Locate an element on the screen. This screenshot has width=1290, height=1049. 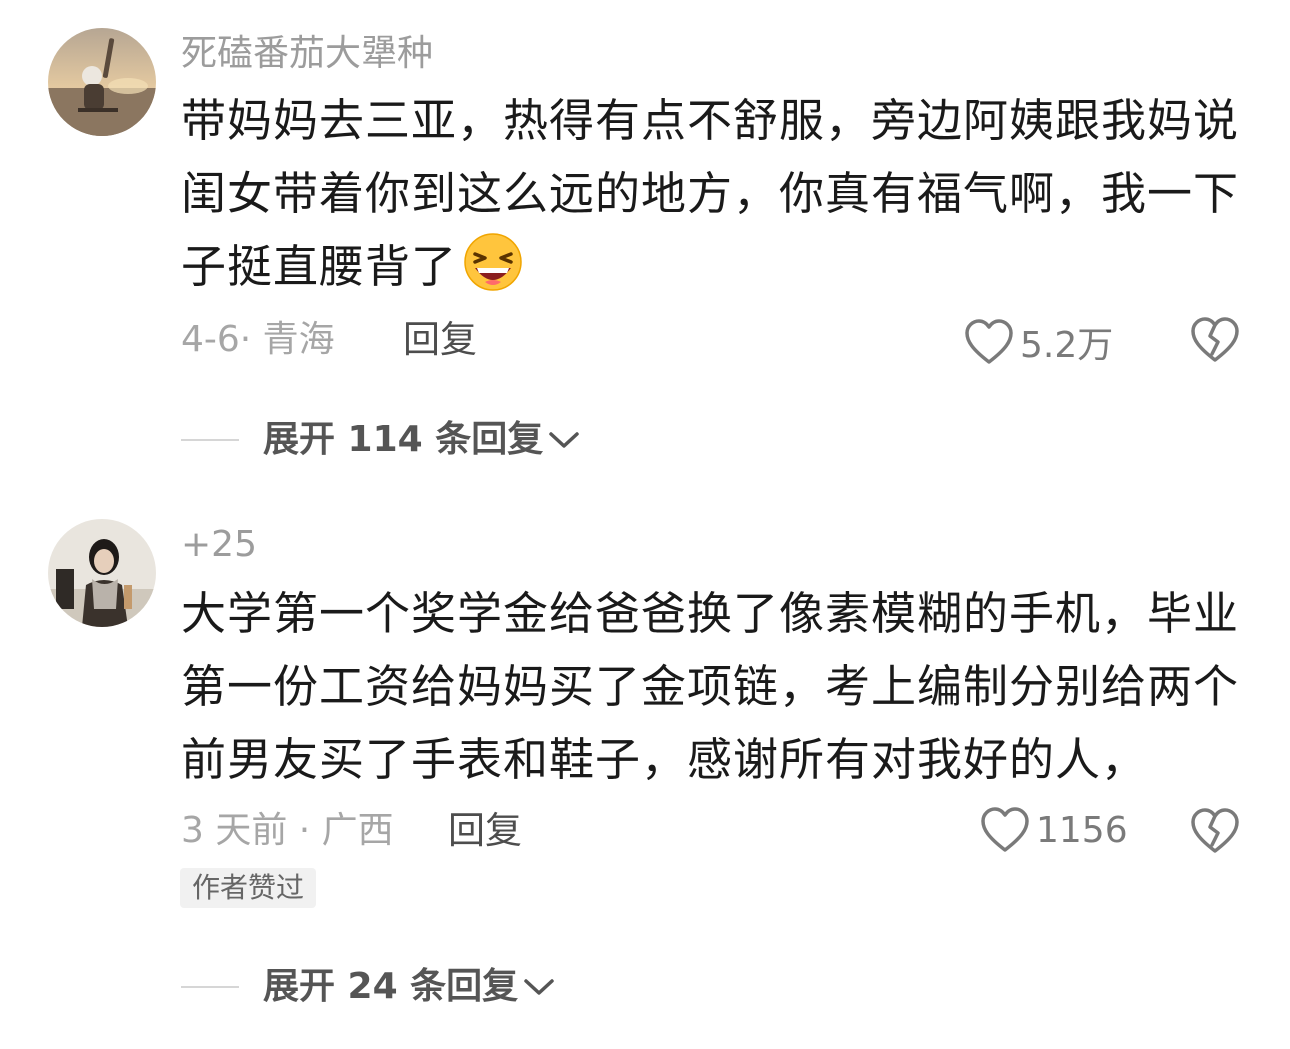
comment-text-line: 闺女带着你到这么远的地方，你真有福气啊，我一下 is located at coordinates (710, 193).